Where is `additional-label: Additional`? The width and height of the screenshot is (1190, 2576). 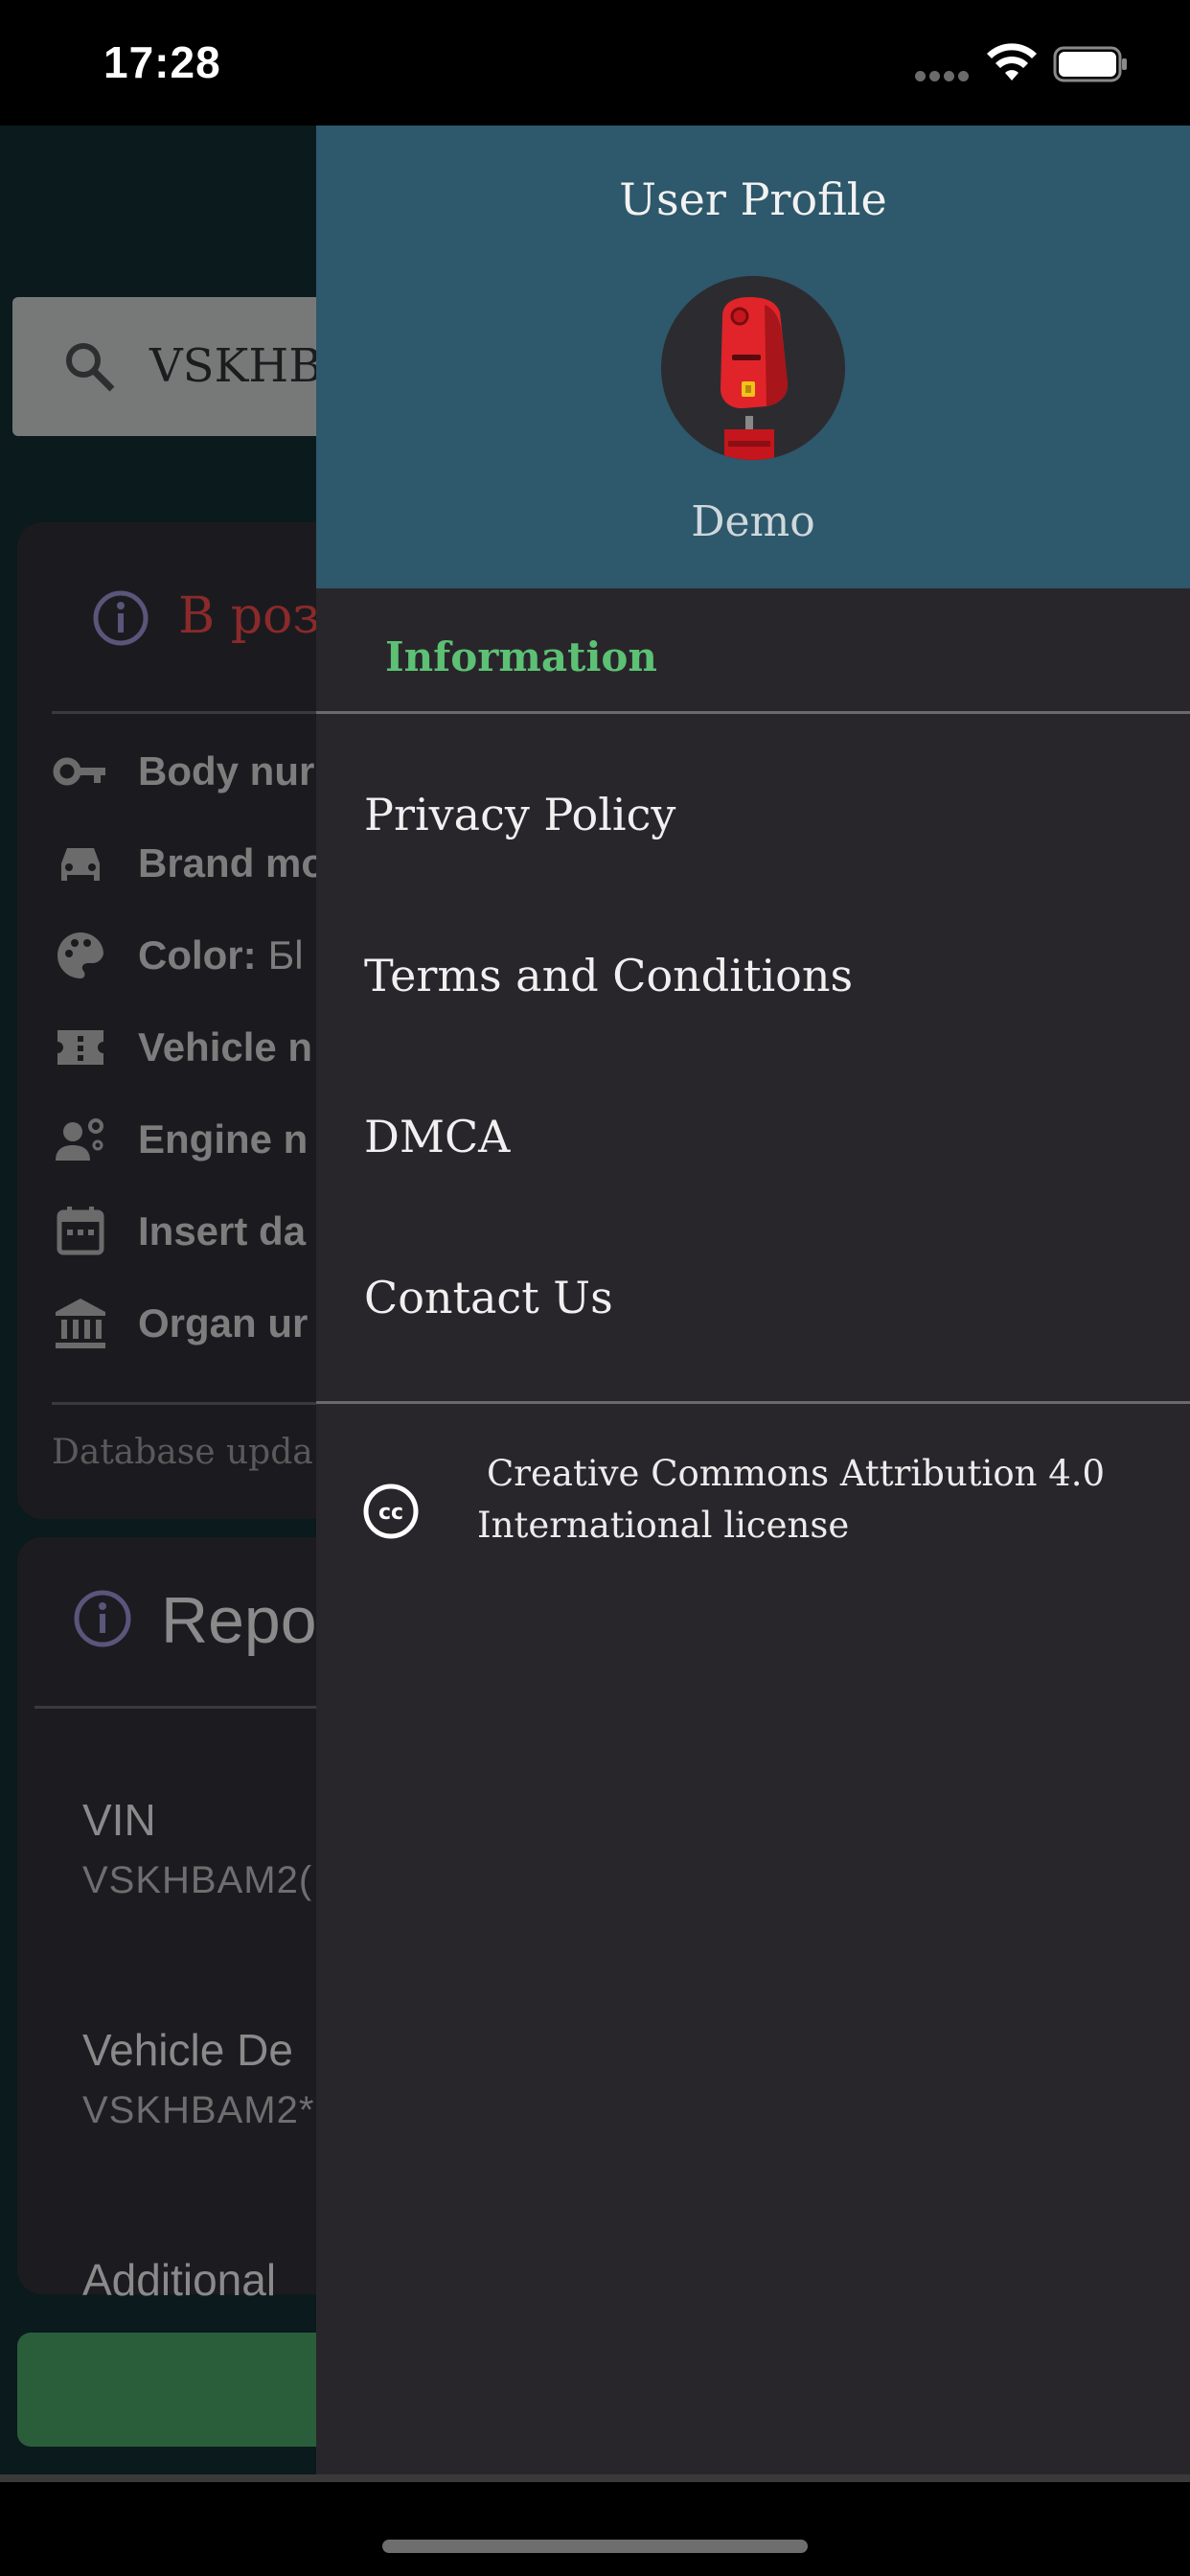 additional-label: Additional is located at coordinates (179, 2280).